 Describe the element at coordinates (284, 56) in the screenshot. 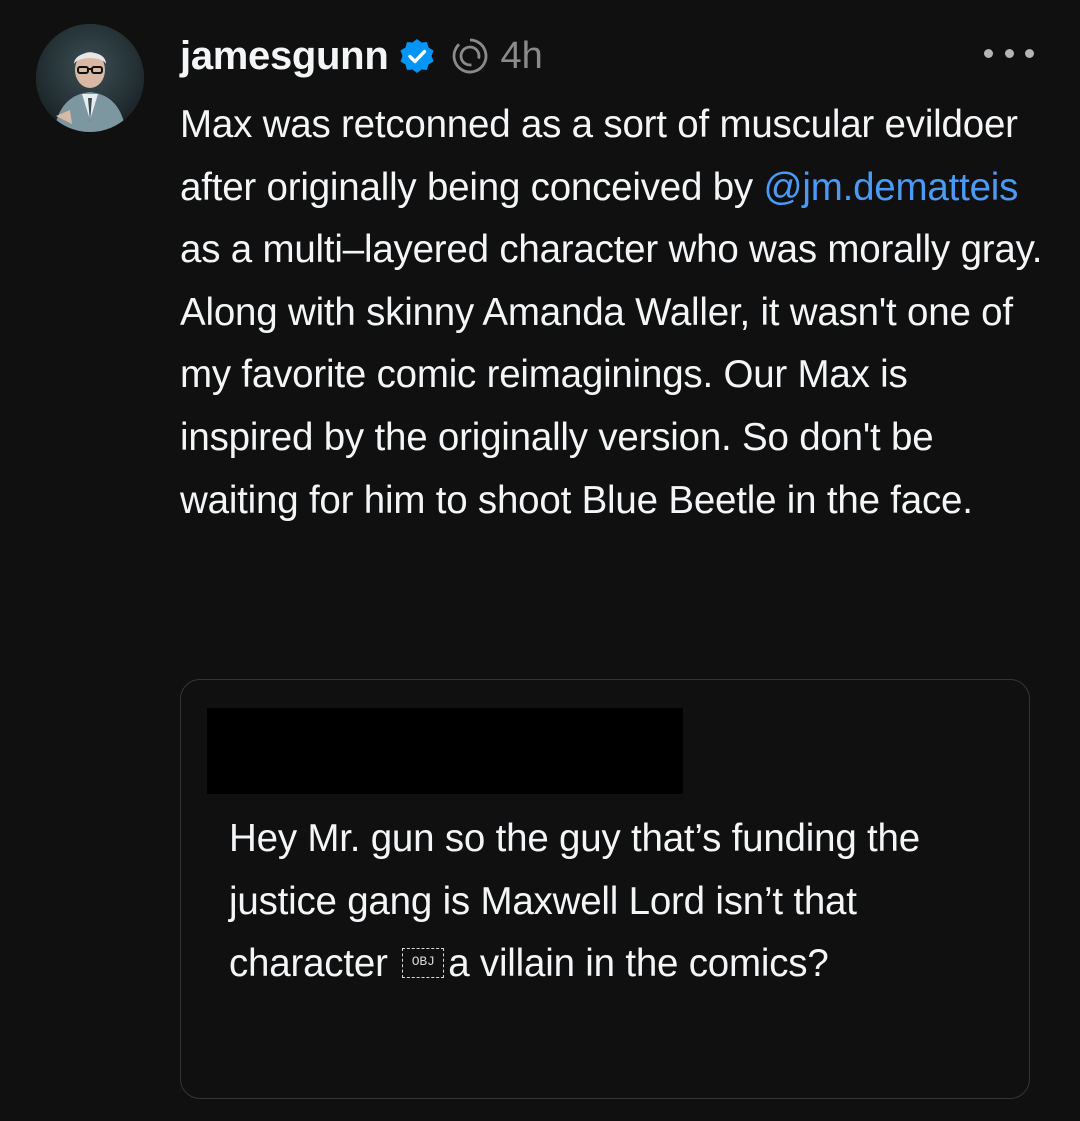

I see `username: jamesgunn` at that location.